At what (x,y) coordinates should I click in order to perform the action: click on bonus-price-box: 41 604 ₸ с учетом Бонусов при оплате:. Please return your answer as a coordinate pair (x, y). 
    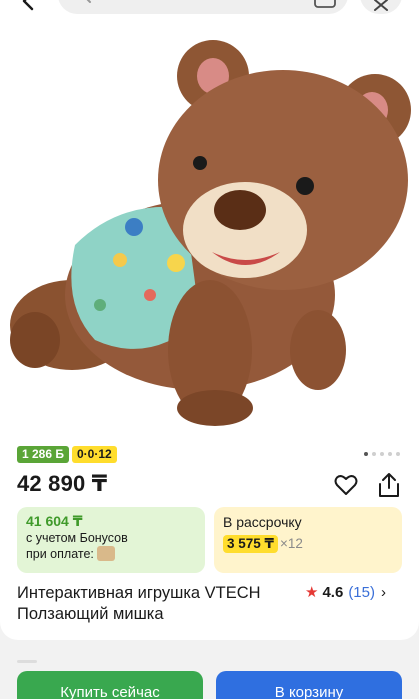
    Looking at the image, I should click on (111, 540).